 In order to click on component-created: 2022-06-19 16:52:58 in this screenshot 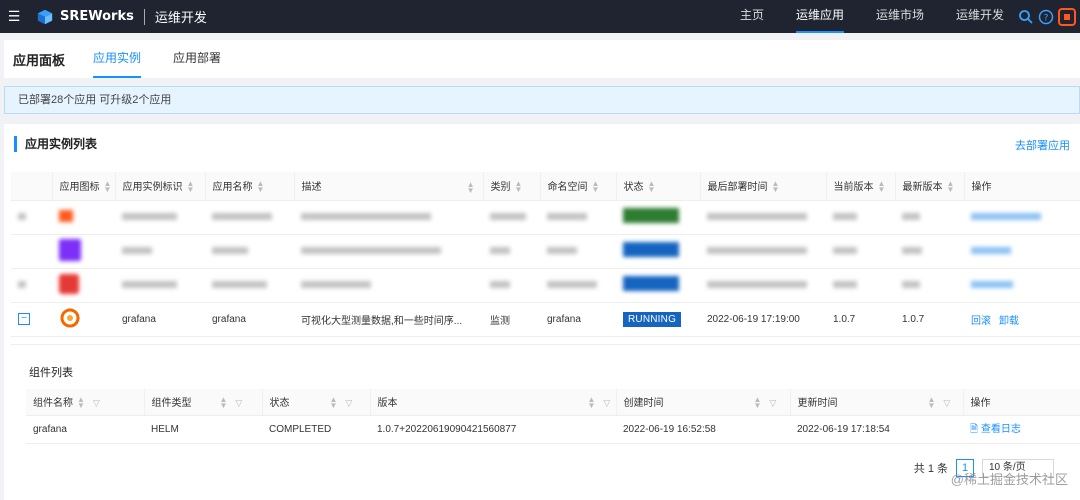, I will do `click(703, 429)`.